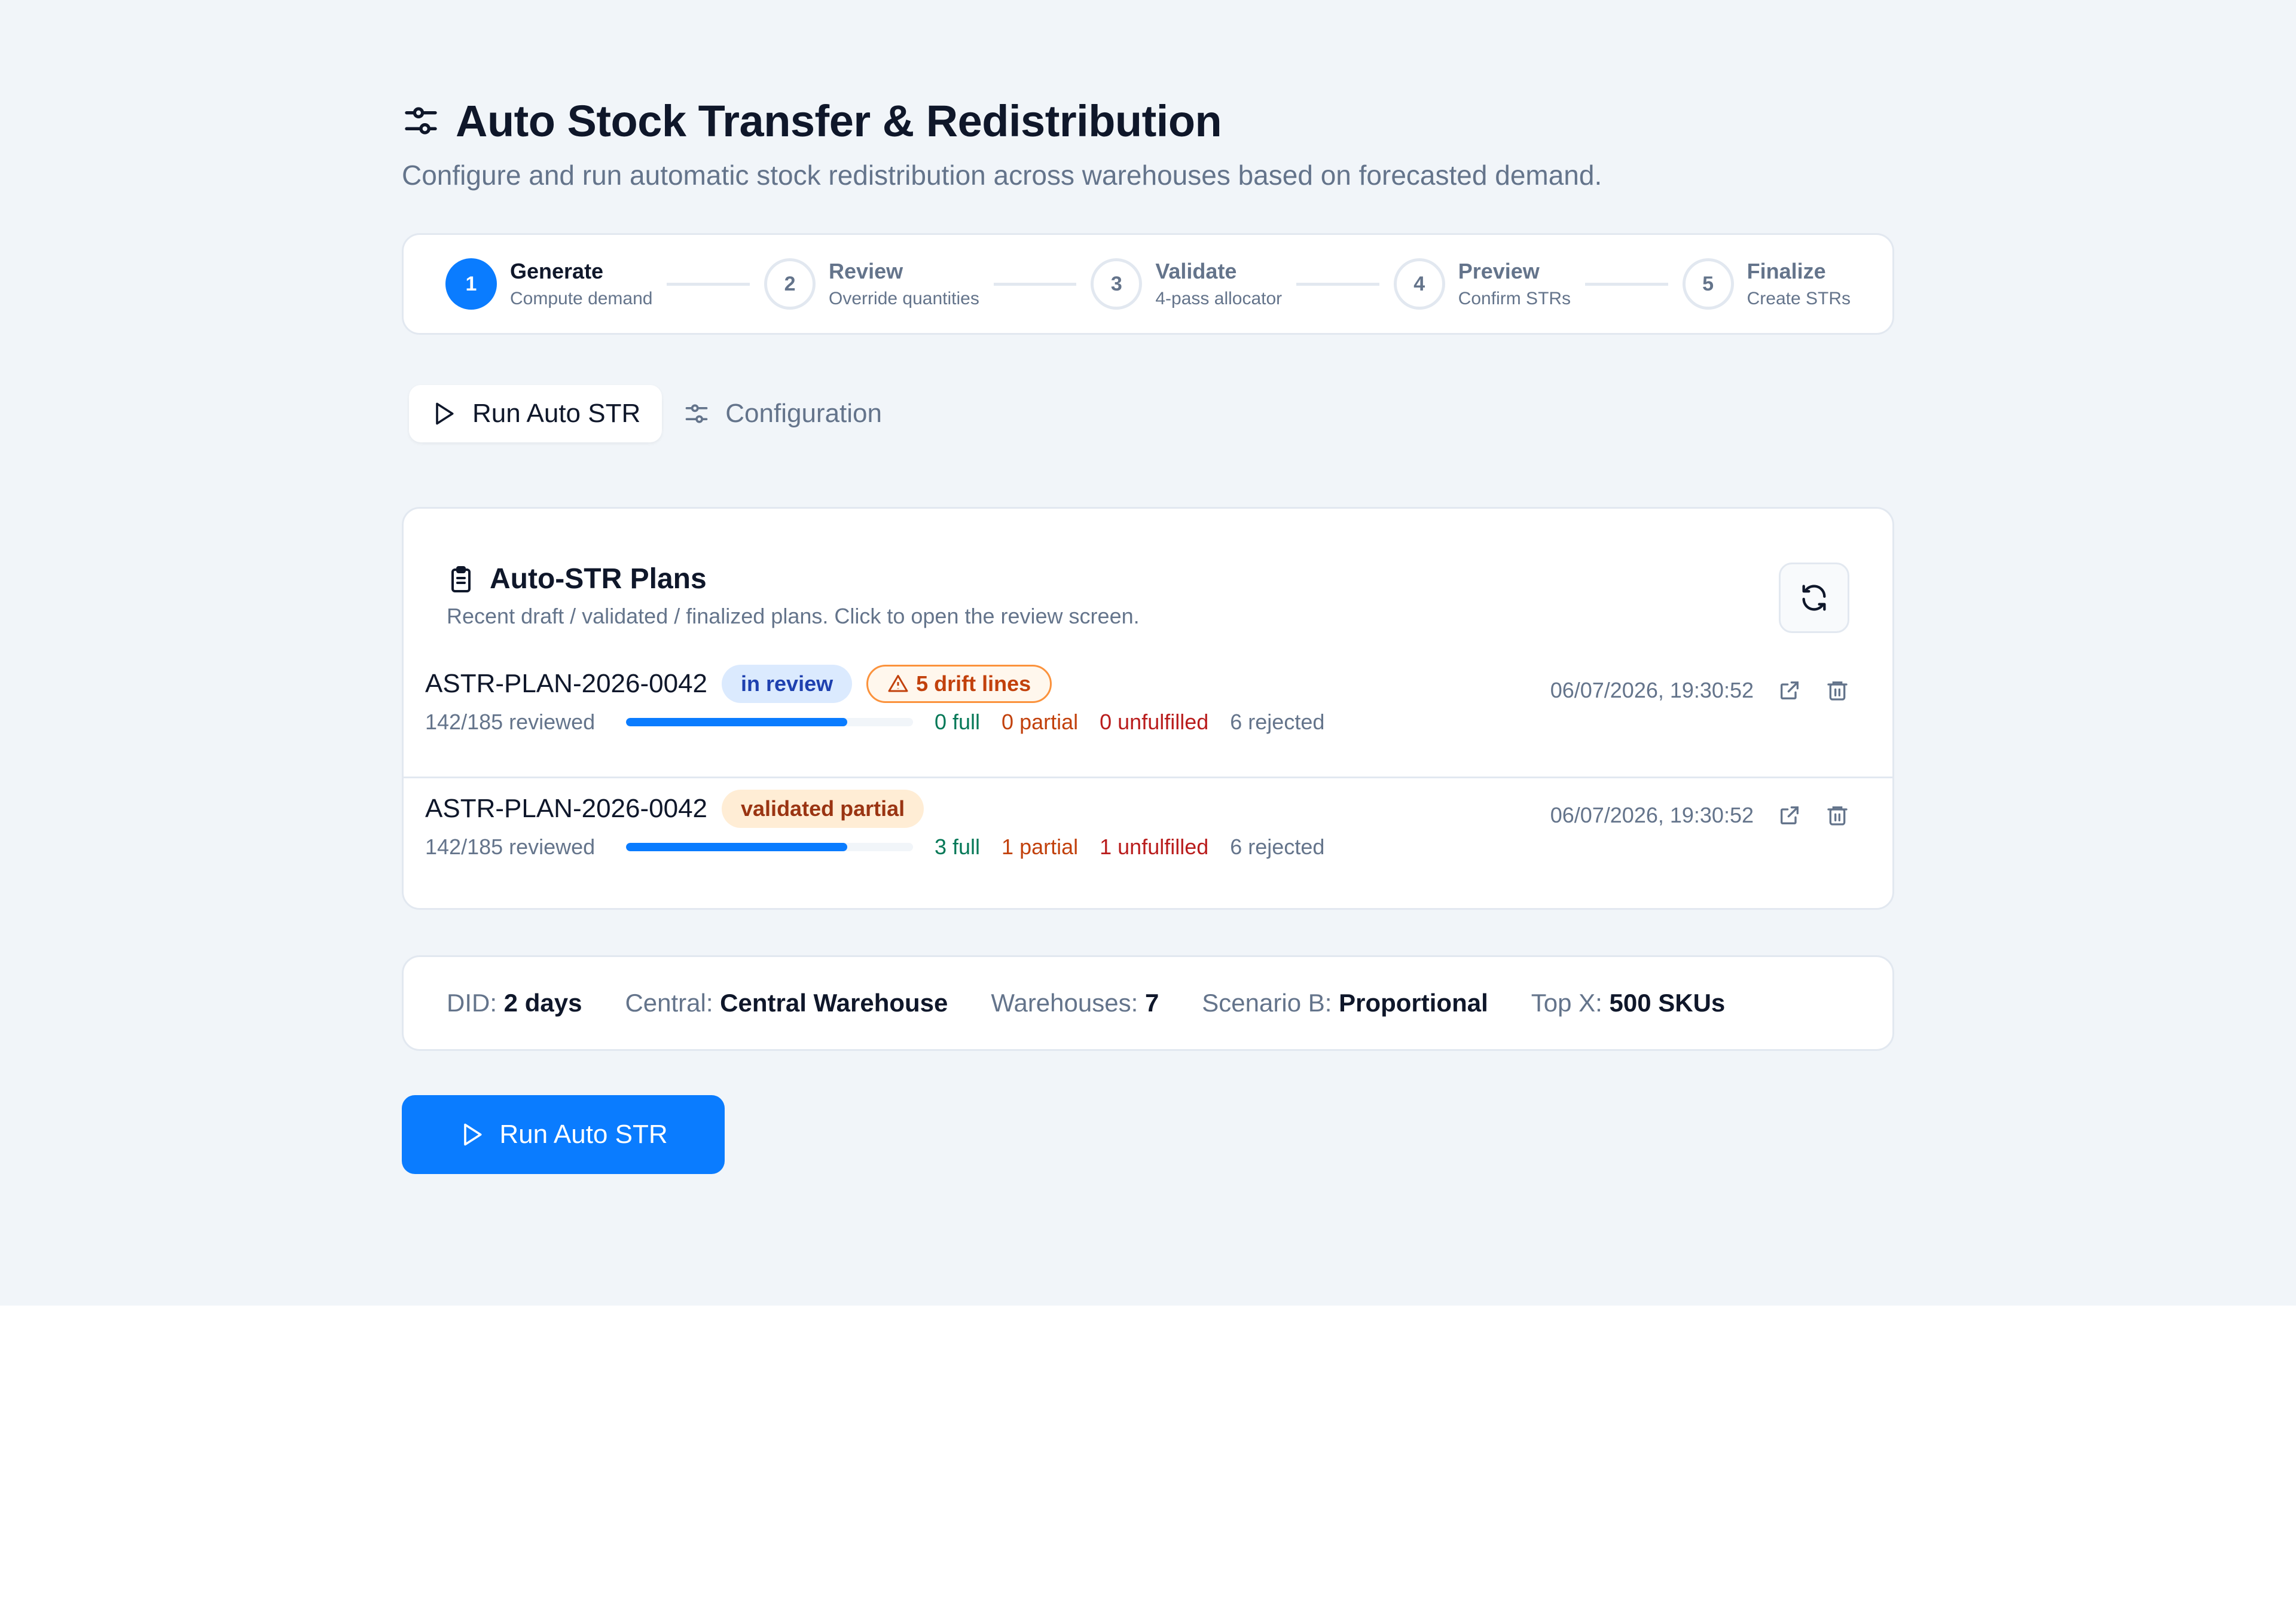 This screenshot has height=1614, width=2296. What do you see at coordinates (871, 284) in the screenshot?
I see `step-review: 2 Review Override quantities` at bounding box center [871, 284].